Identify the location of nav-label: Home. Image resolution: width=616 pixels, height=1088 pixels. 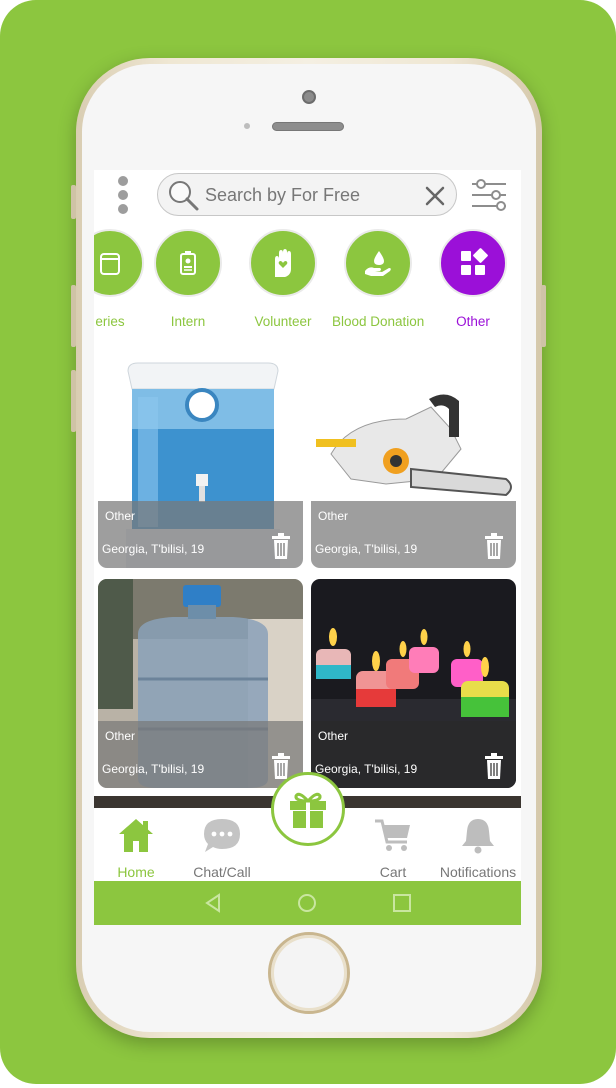
(136, 872).